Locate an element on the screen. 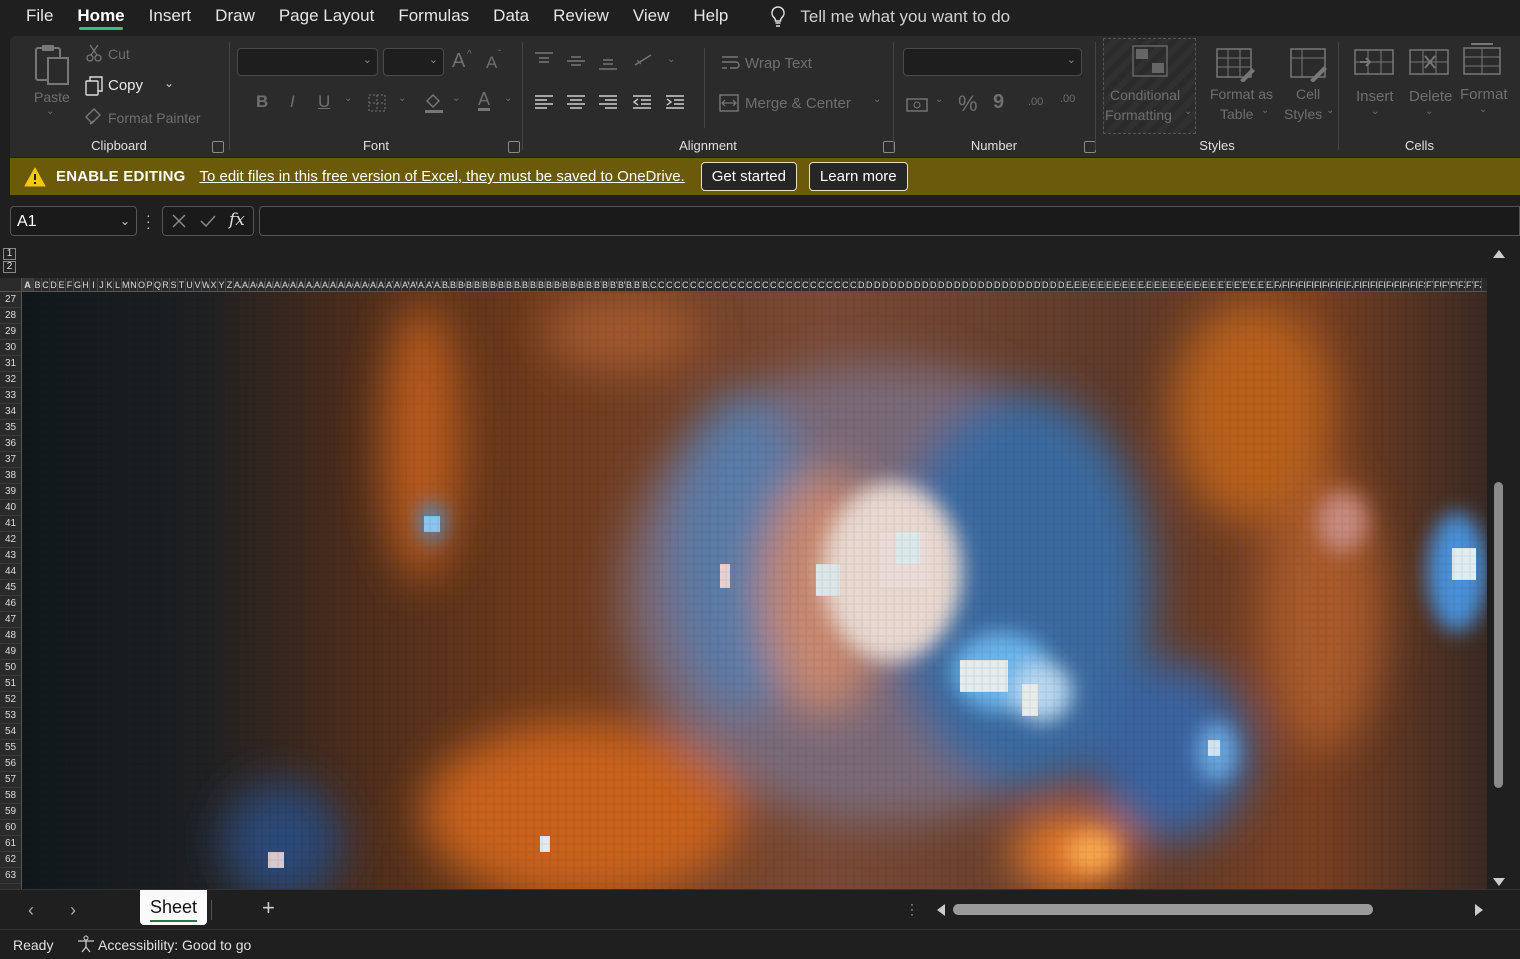 The image size is (1520, 959). column-header: J is located at coordinates (102, 284).